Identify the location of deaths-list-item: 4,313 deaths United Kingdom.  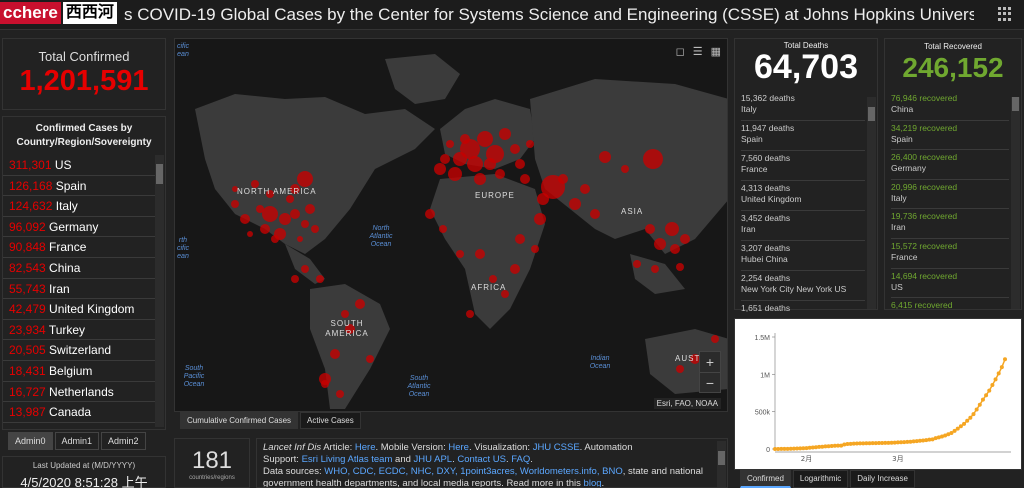
(803, 196).